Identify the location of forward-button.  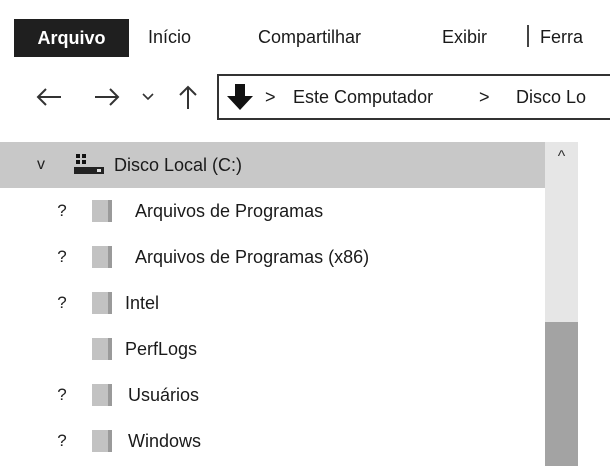
(107, 97).